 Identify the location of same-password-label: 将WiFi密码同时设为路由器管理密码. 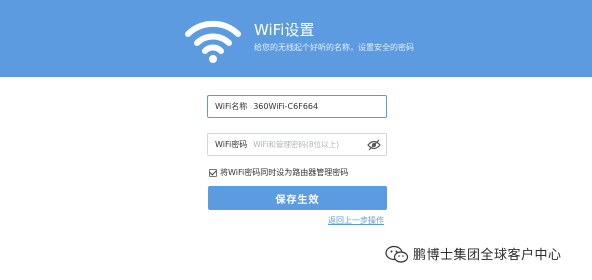
(284, 172).